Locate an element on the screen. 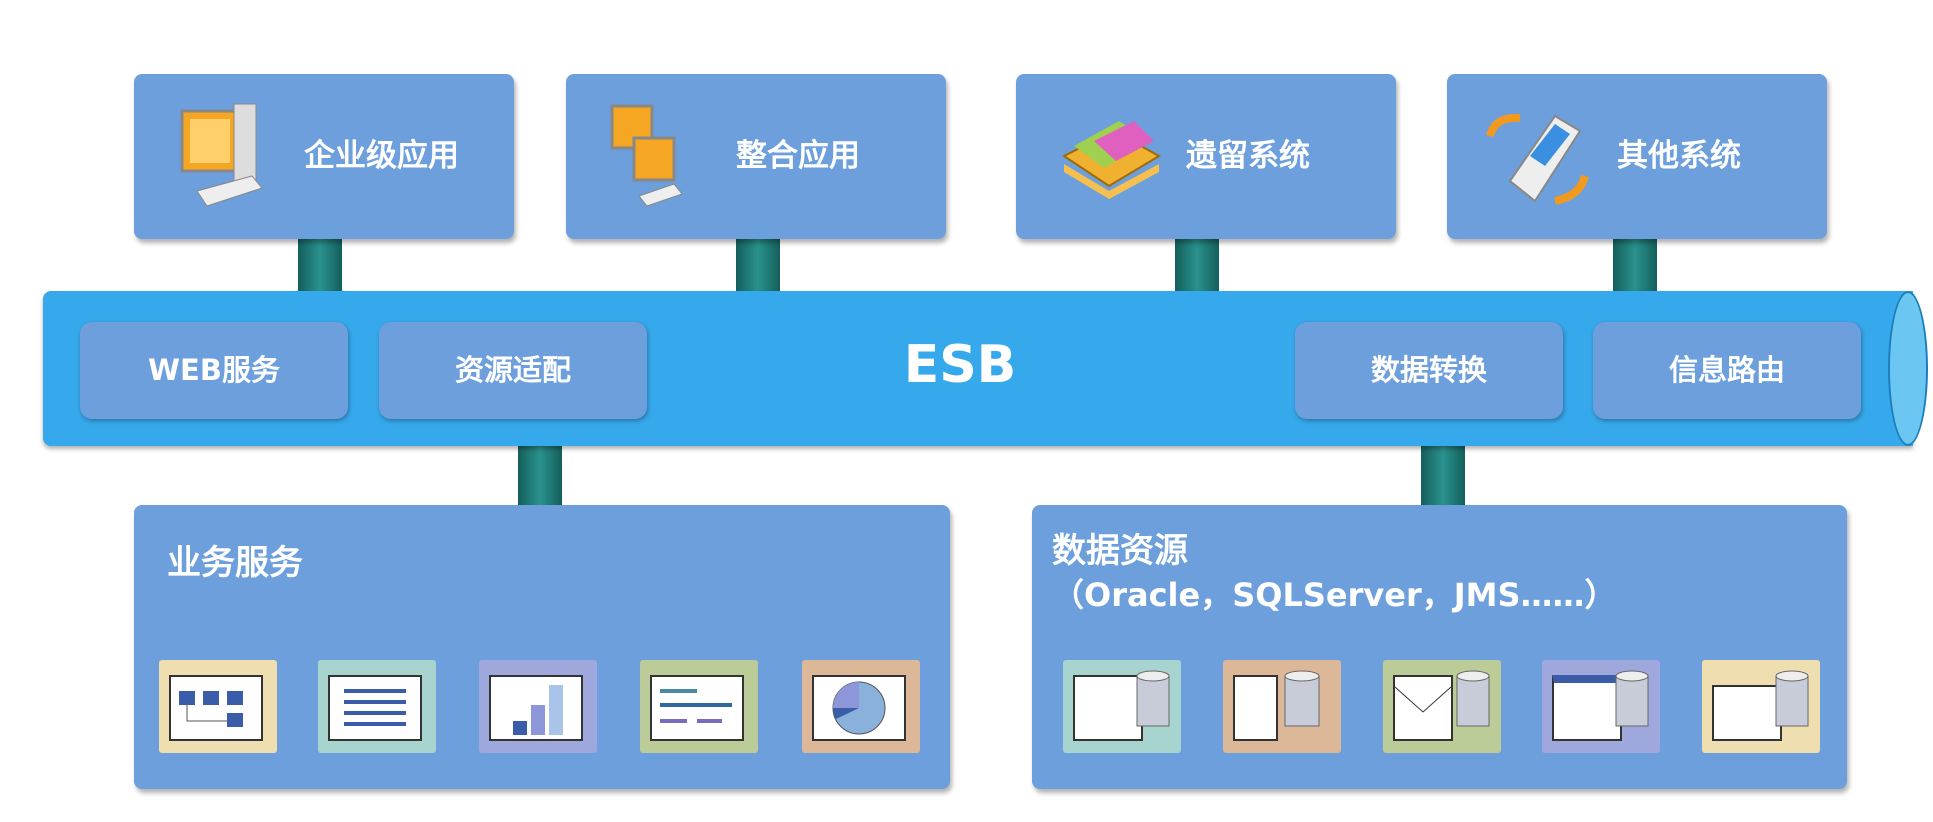 The height and width of the screenshot is (822, 1933). system-label: 整合应用 is located at coordinates (798, 156).